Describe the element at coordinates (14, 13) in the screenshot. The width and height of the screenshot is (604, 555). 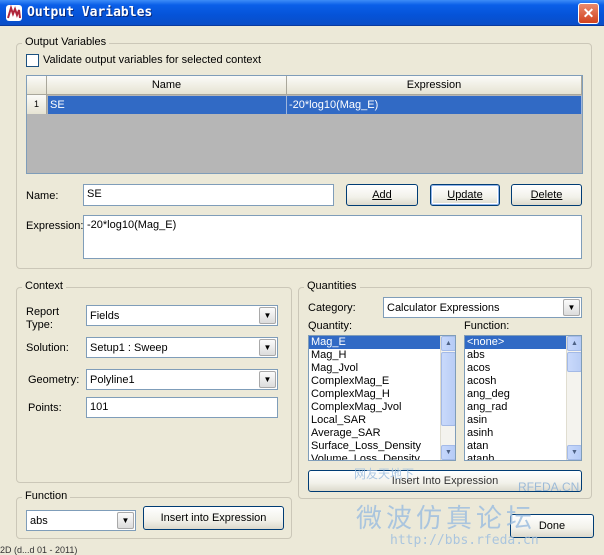
I see `app-icon` at that location.